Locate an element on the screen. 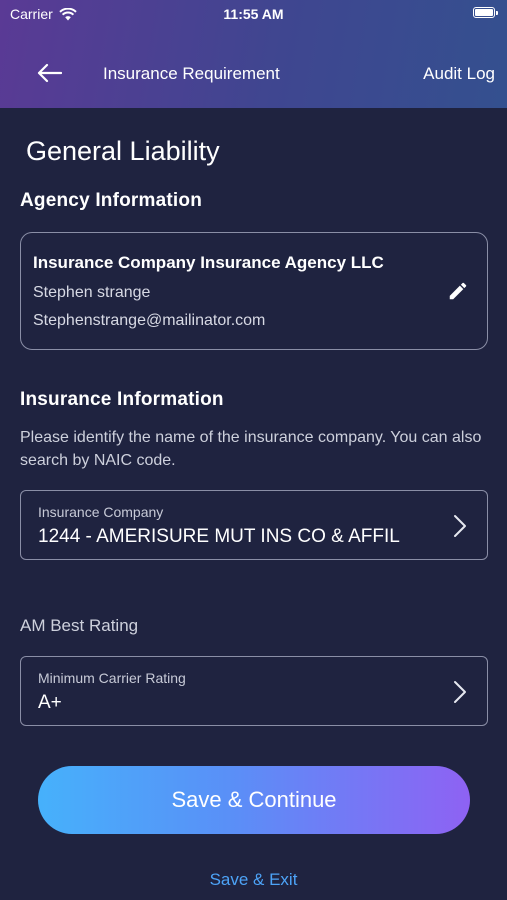 The height and width of the screenshot is (900, 507). edit-pencil-icon is located at coordinates (458, 291).